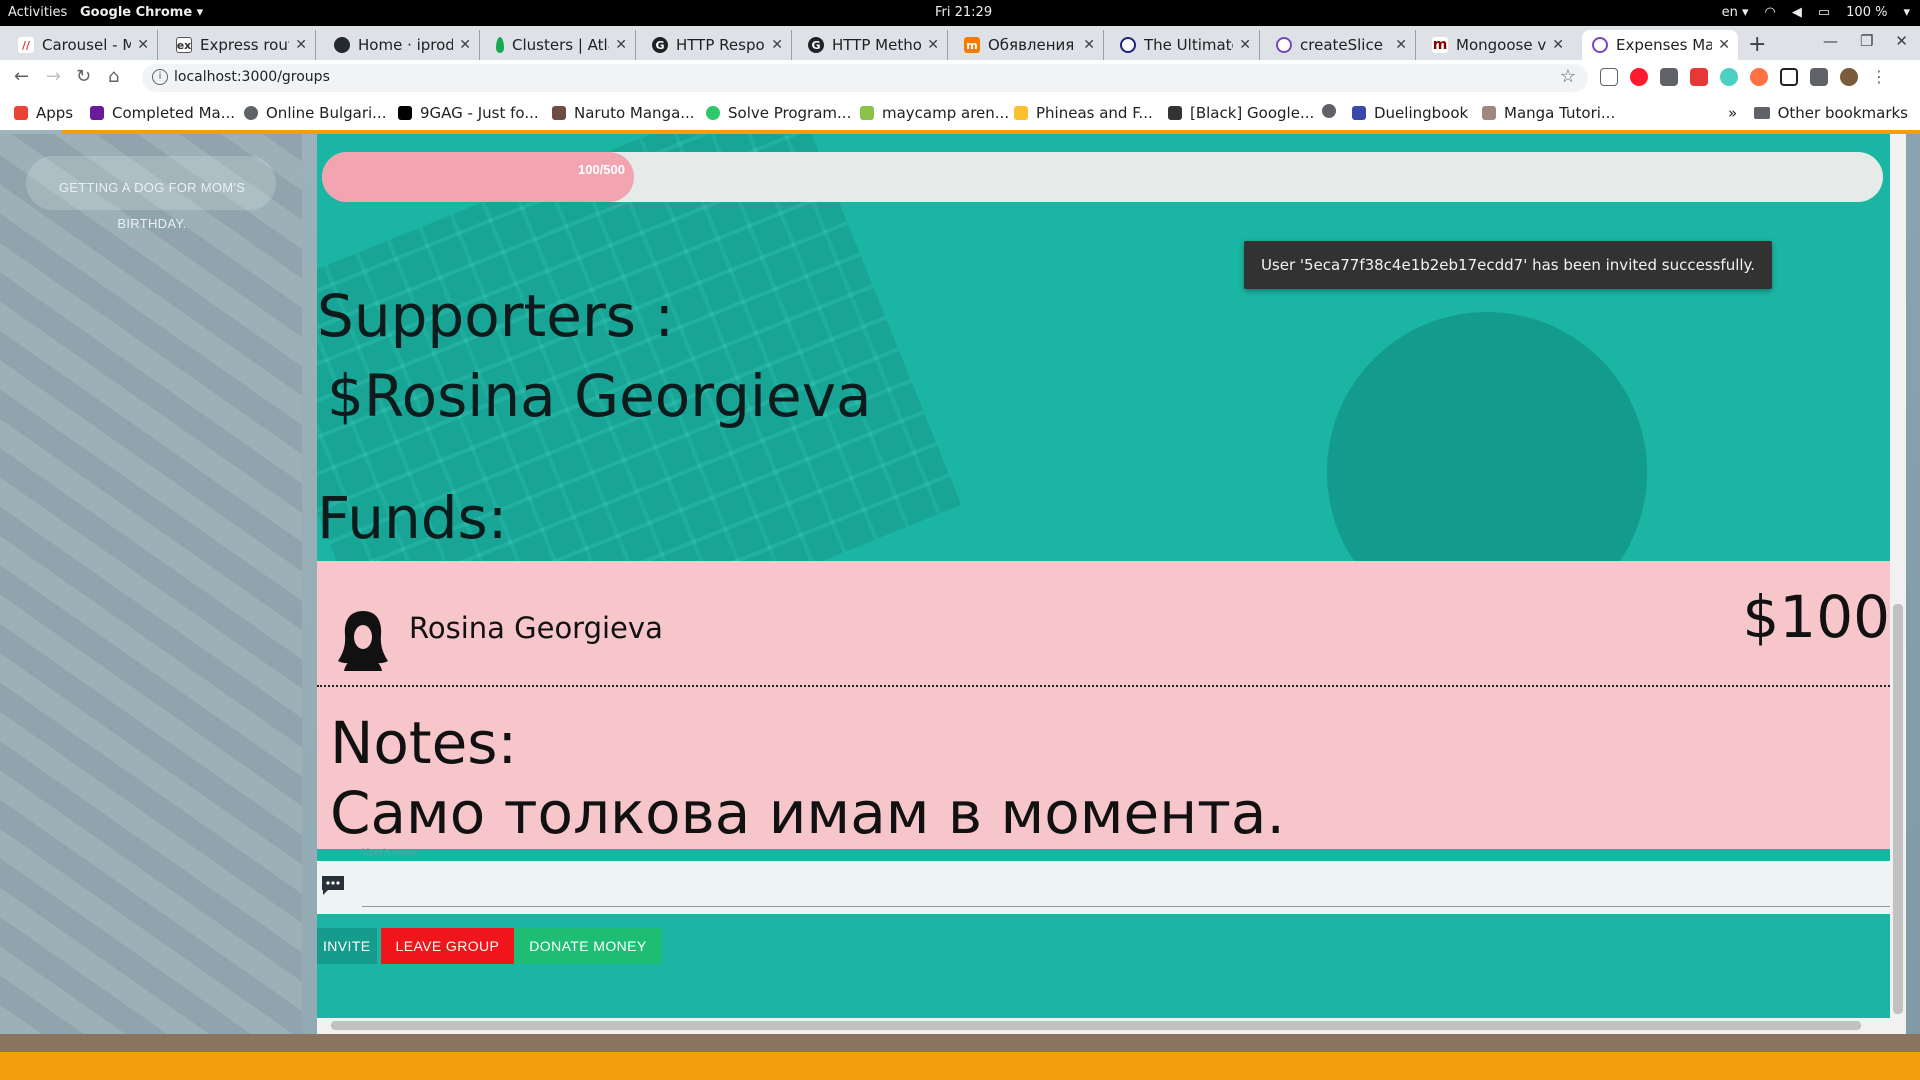  What do you see at coordinates (1816, 12) in the screenshot?
I see `system-tray: en ▾ ◠ ◀ ▭ 100 % ▾` at bounding box center [1816, 12].